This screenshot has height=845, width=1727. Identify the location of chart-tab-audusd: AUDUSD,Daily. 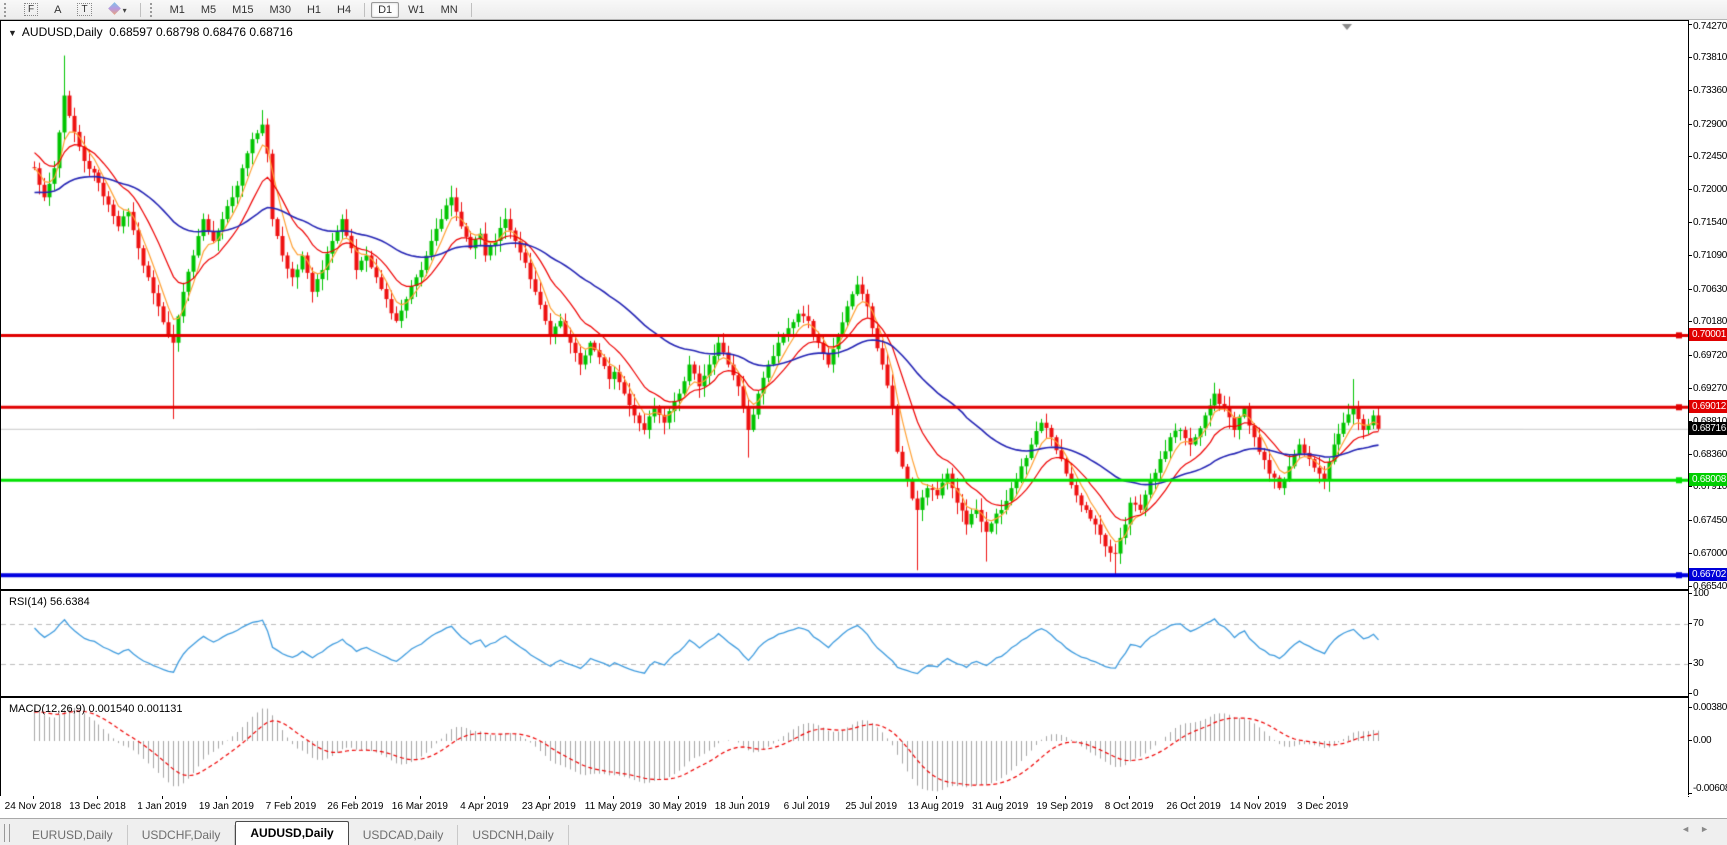
(292, 833).